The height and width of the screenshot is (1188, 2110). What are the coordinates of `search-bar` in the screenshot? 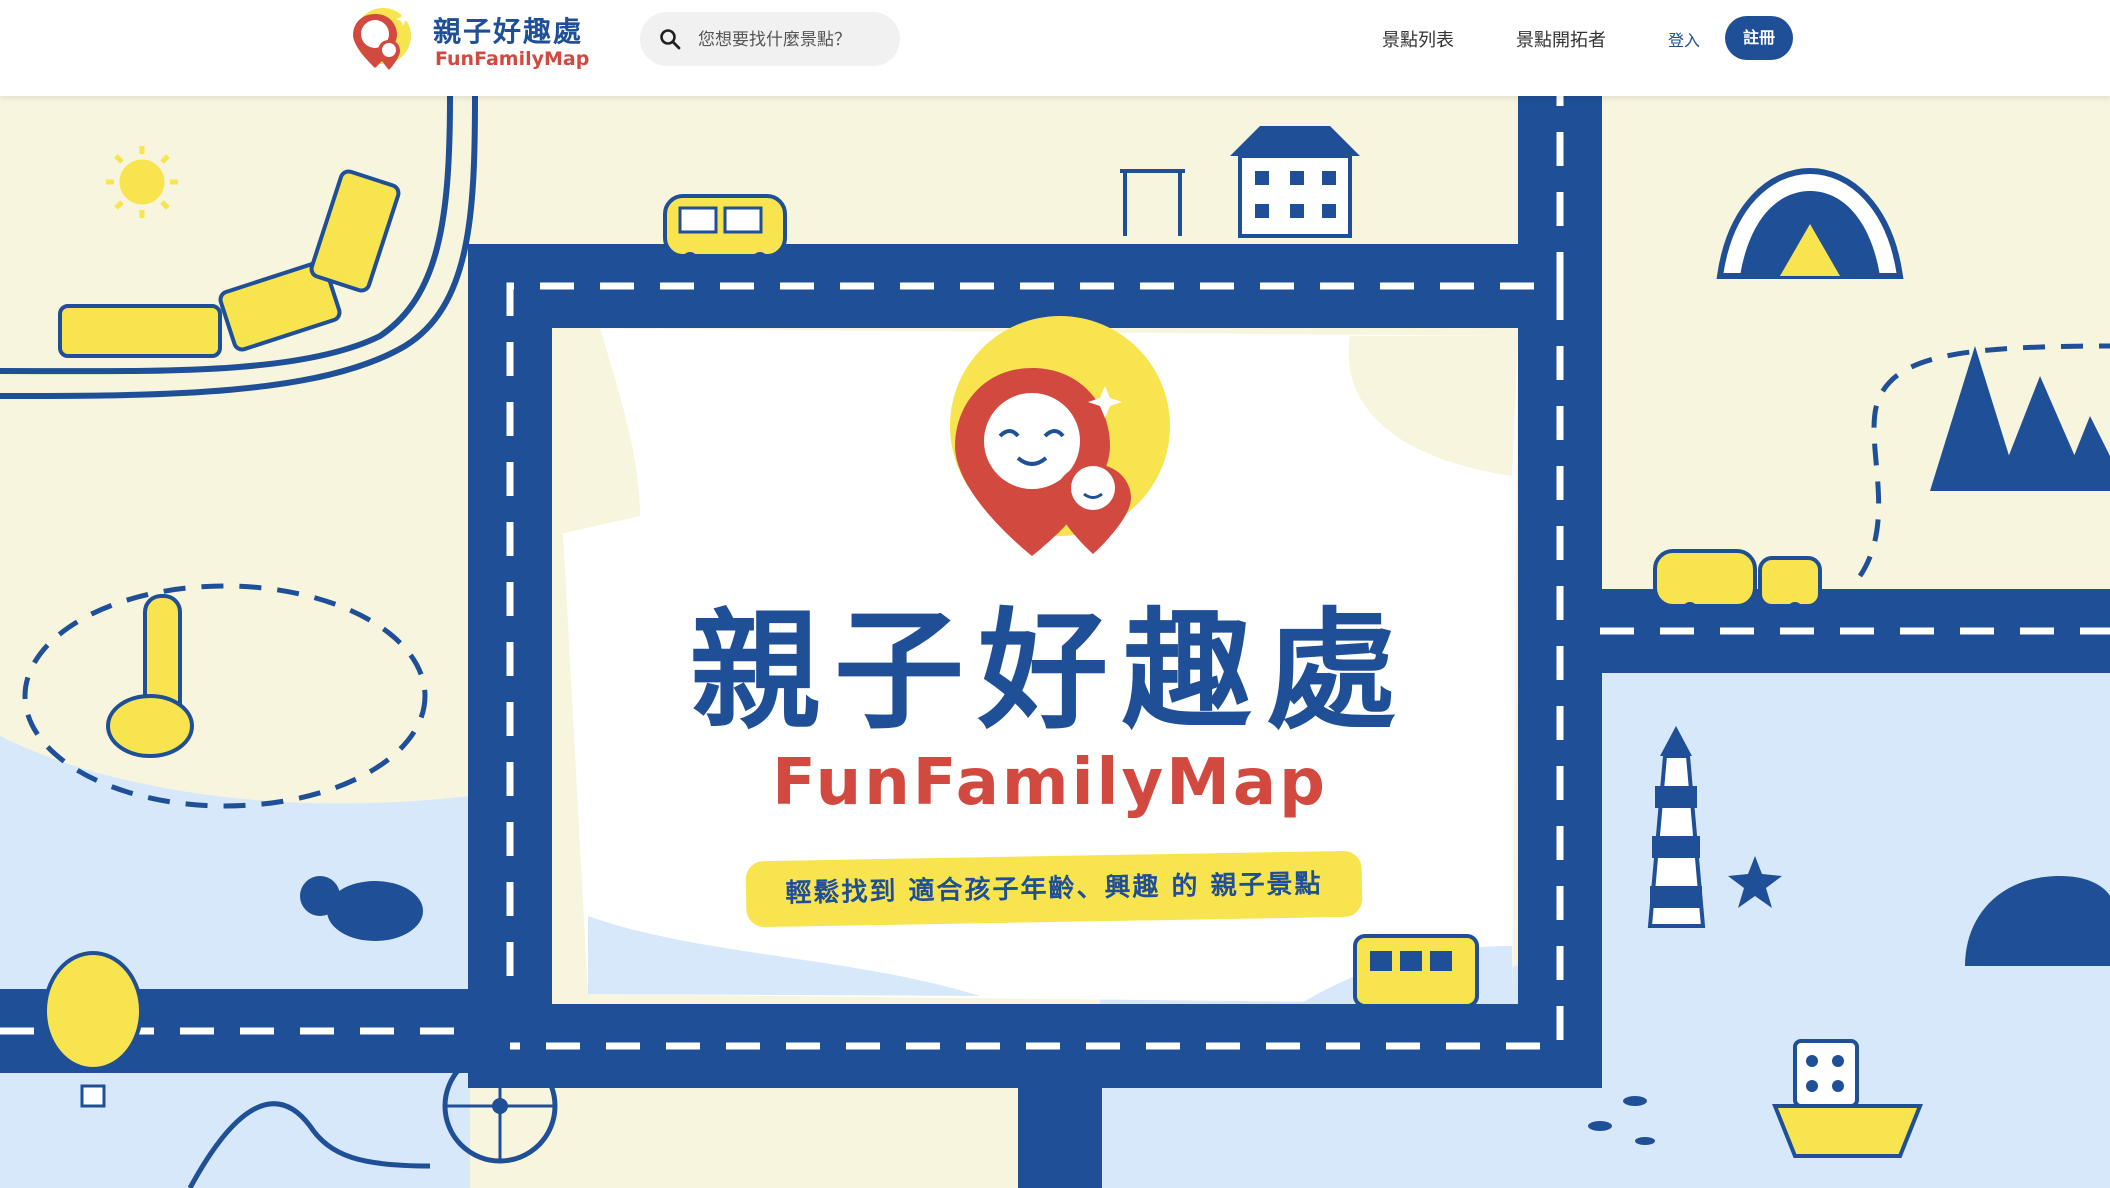 It's located at (770, 39).